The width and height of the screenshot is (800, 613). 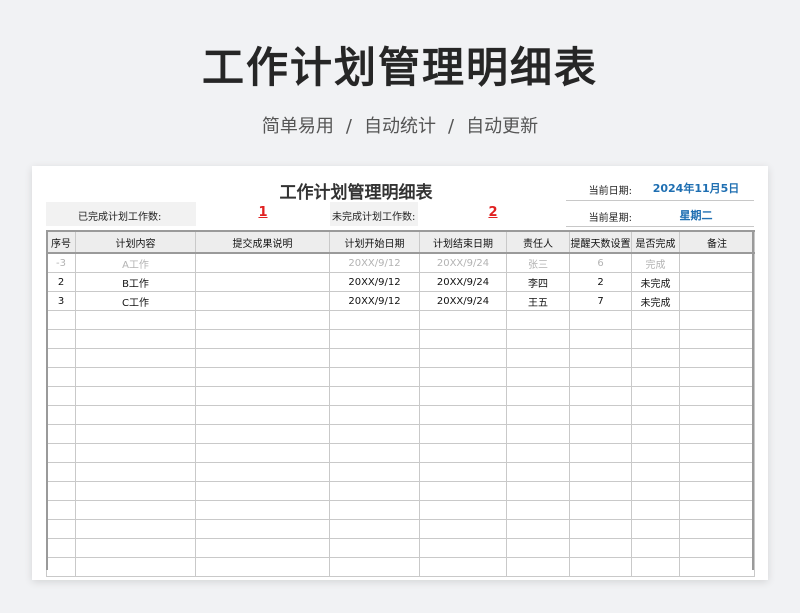 What do you see at coordinates (538, 301) in the screenshot?
I see `cell-owner: 王五` at bounding box center [538, 301].